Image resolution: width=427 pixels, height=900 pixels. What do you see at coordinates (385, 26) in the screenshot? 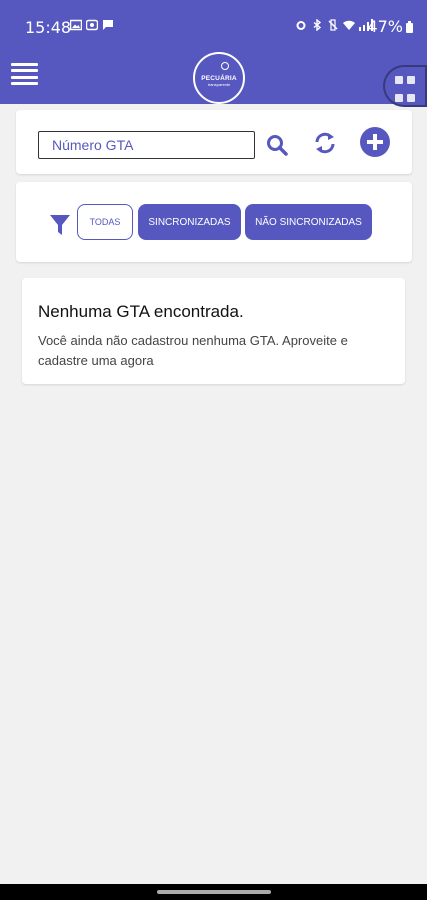
I see `battery-percent: 47%` at bounding box center [385, 26].